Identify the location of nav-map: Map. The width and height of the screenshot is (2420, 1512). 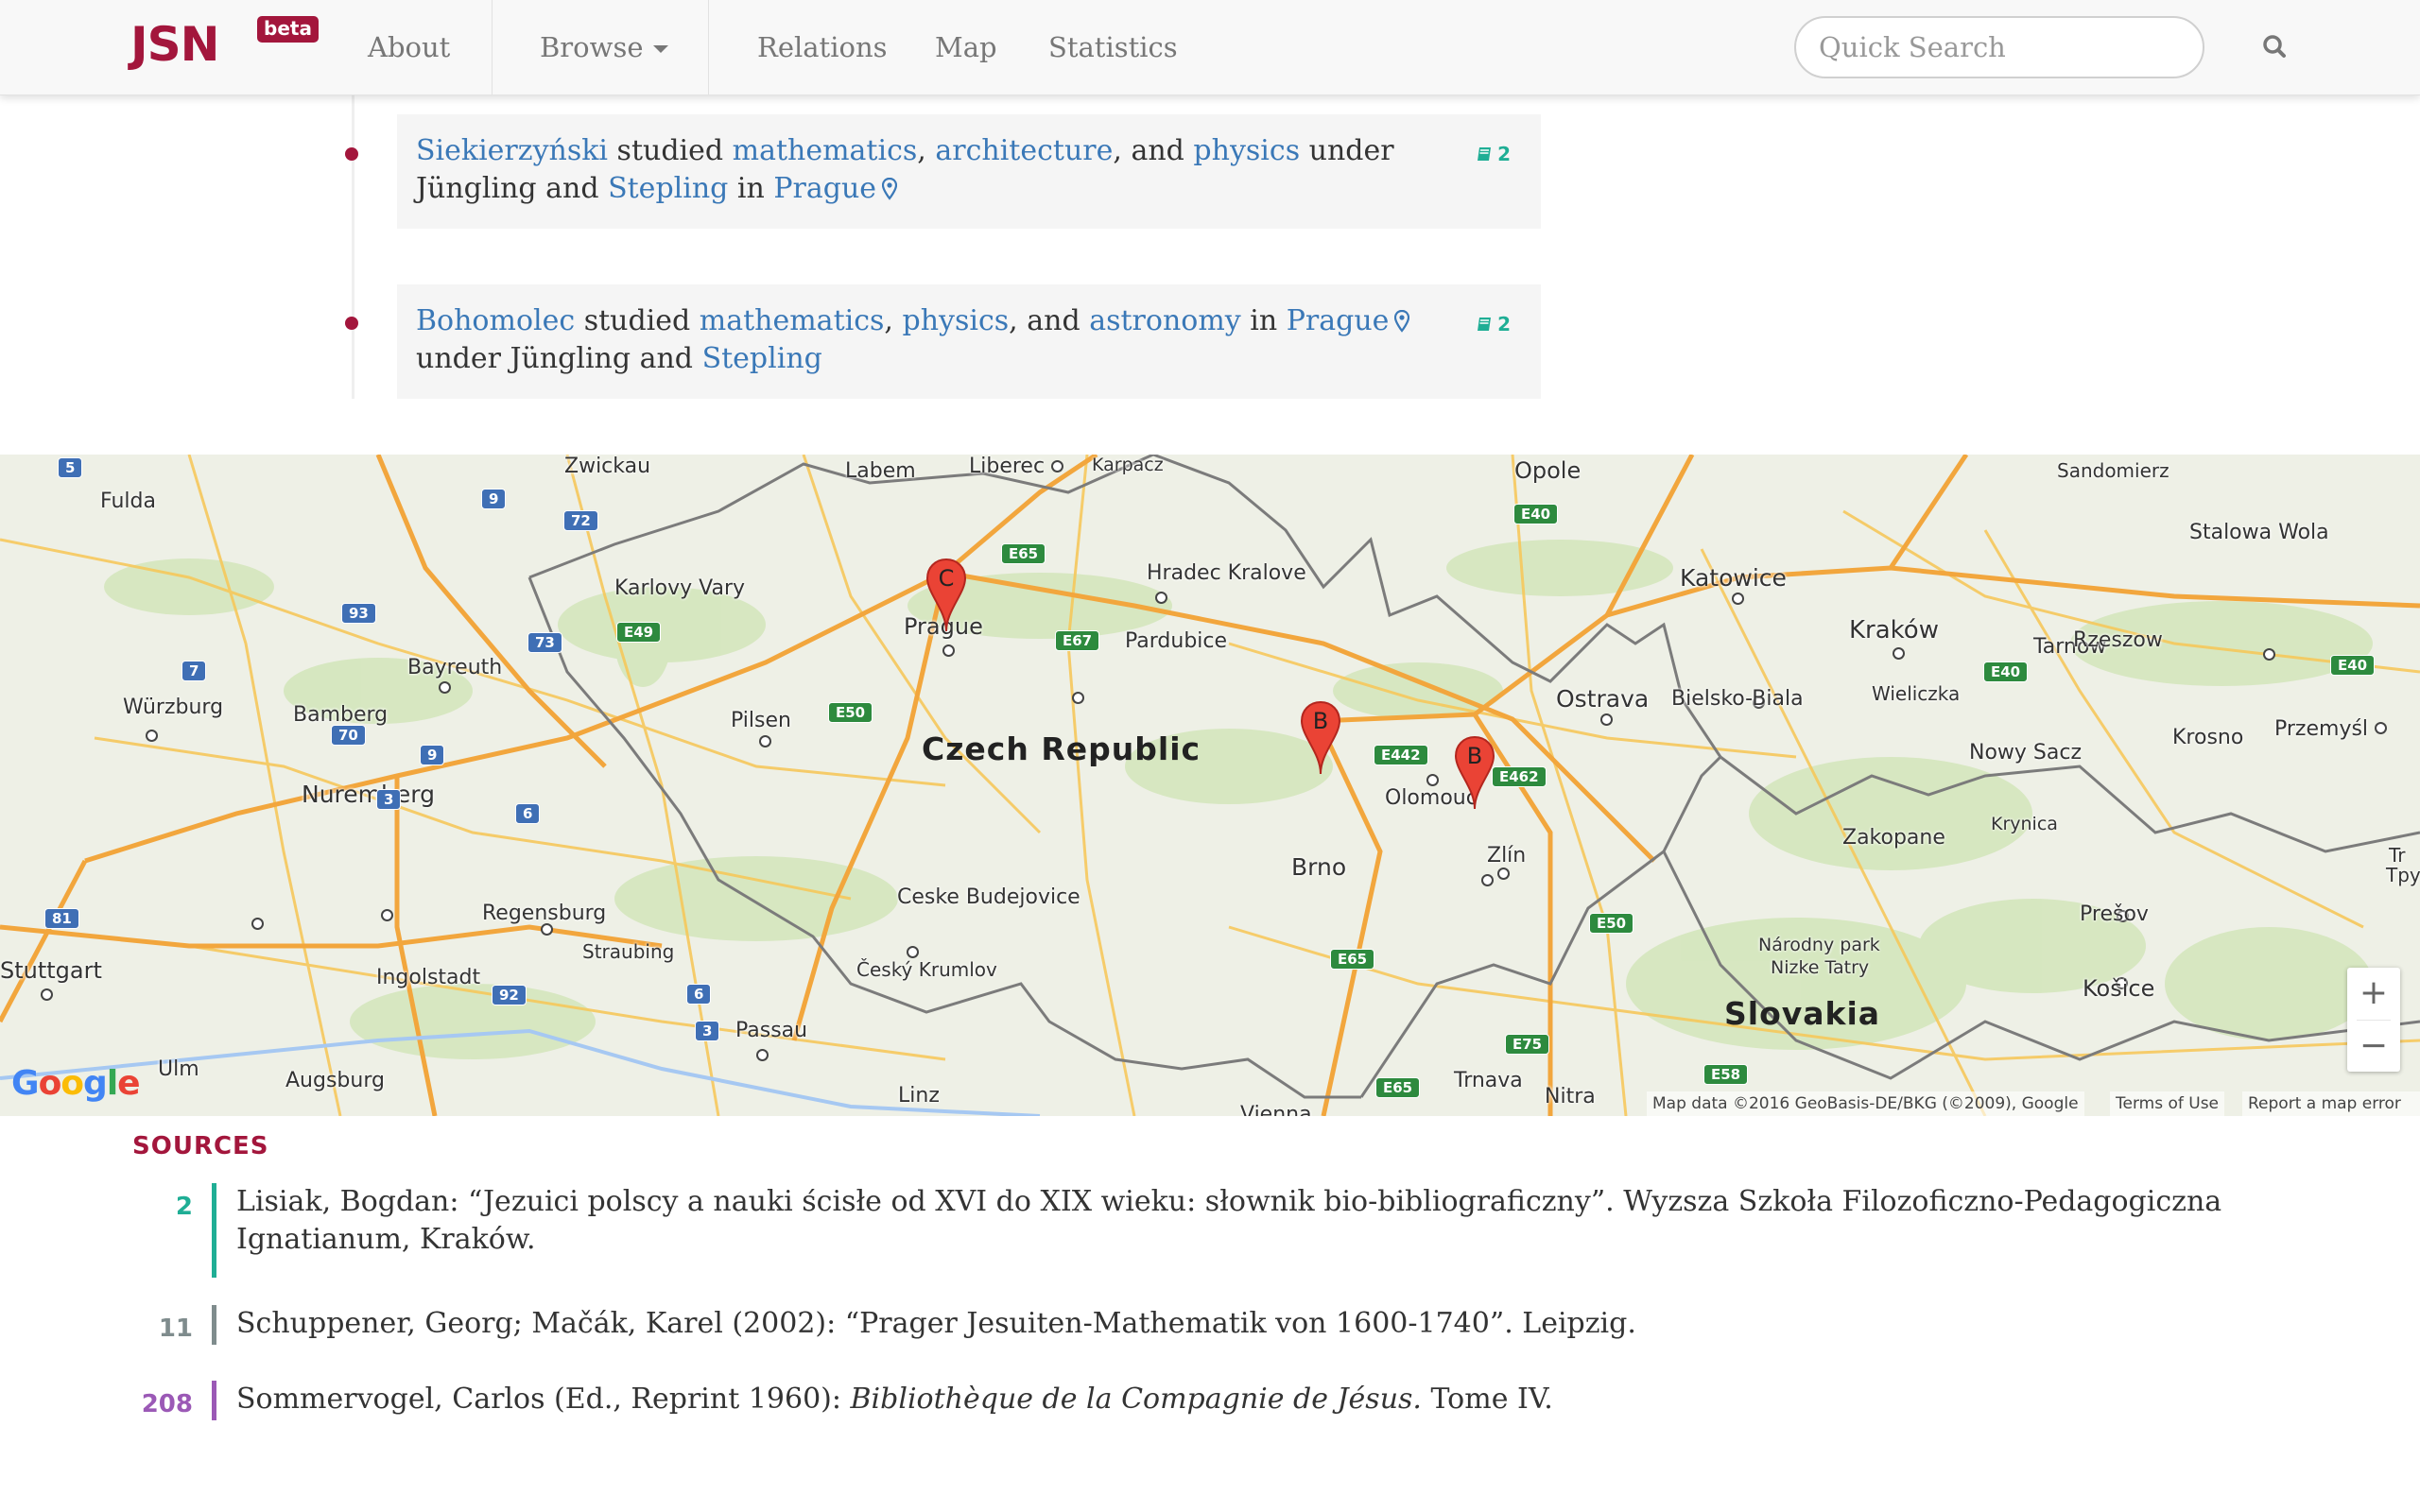
(966, 47).